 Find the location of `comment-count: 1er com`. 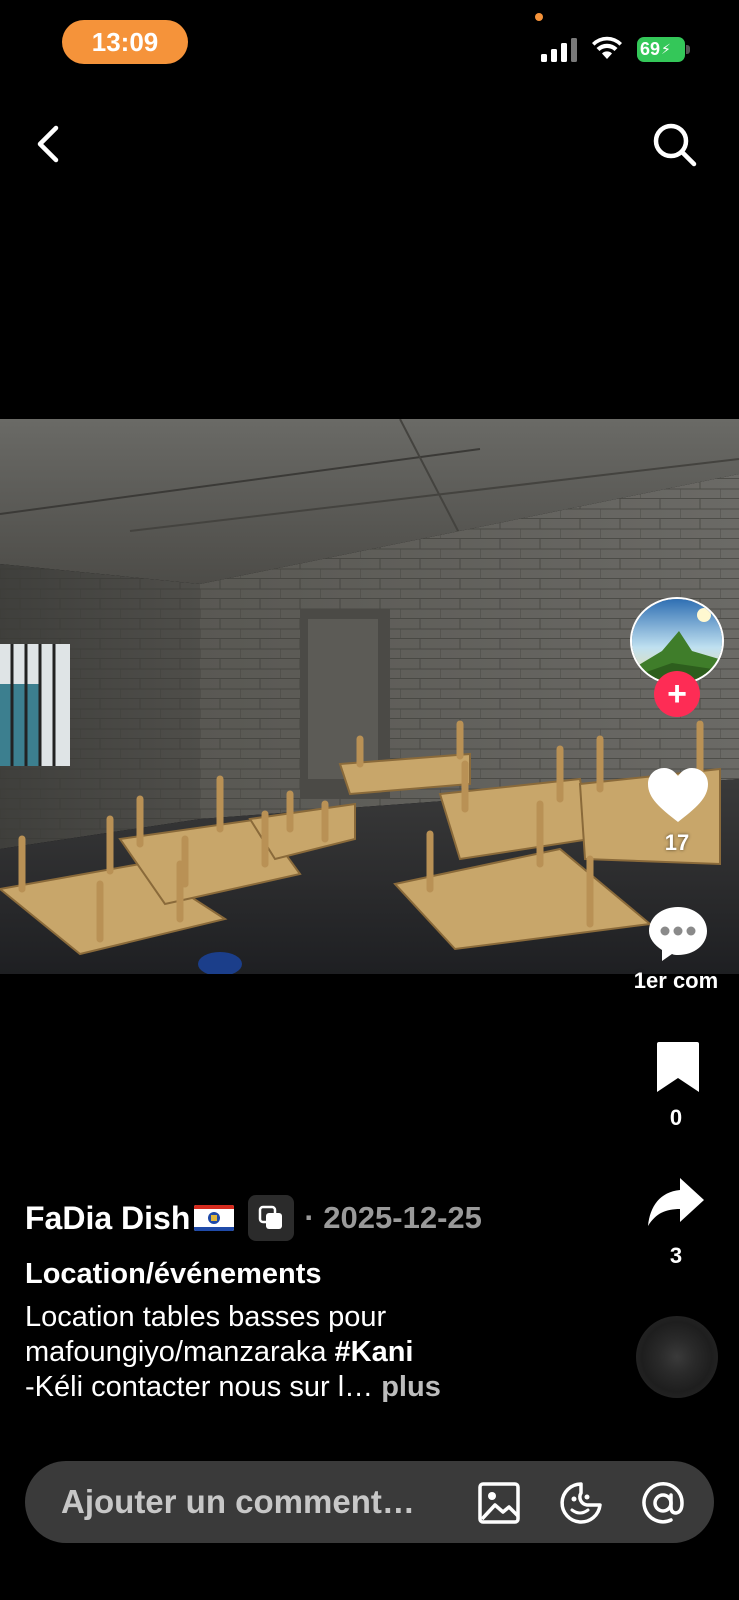

comment-count: 1er com is located at coordinates (676, 980).